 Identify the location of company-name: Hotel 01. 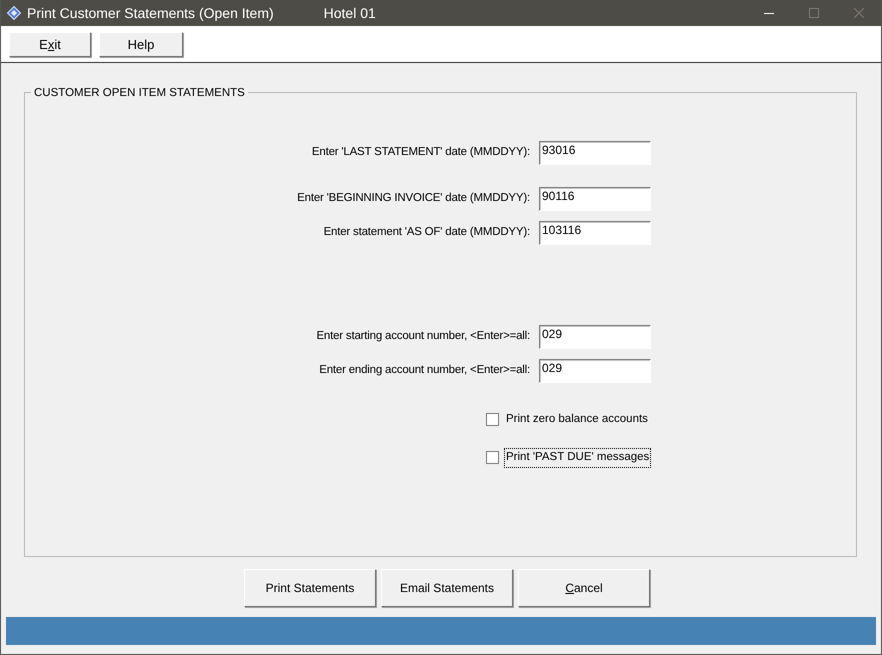
(350, 13).